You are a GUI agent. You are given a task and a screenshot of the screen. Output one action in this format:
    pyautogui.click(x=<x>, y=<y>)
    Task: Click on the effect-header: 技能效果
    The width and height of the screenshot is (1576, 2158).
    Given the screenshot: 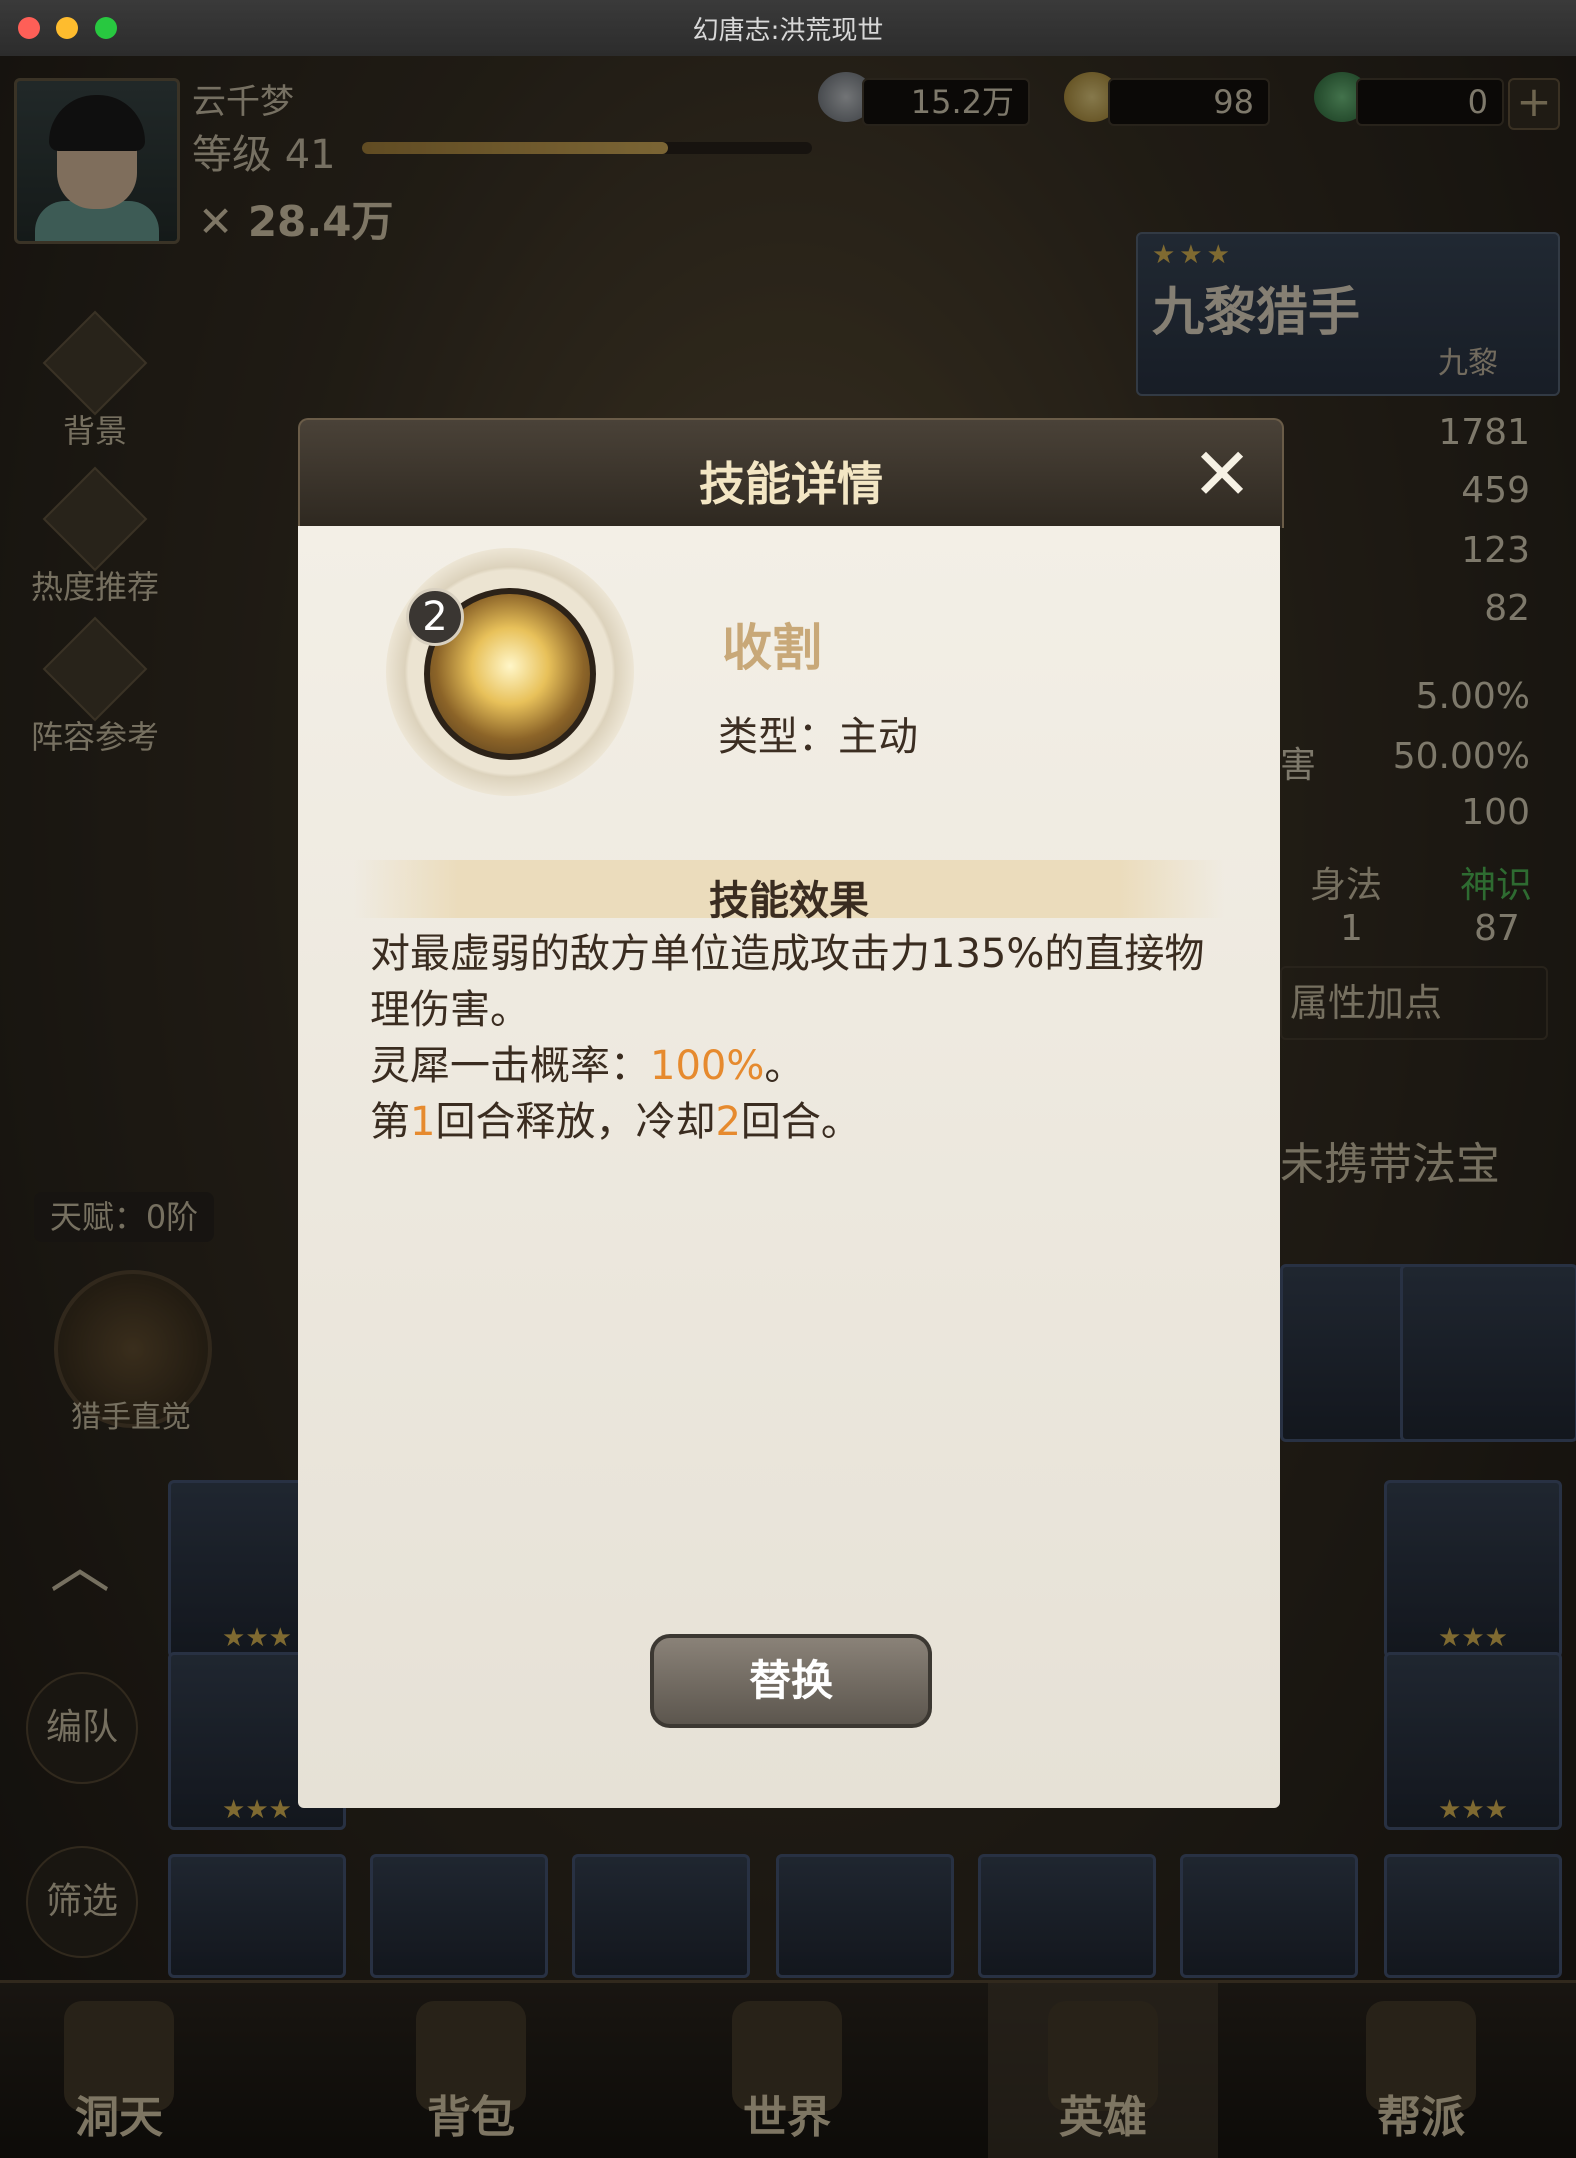 What is the action you would take?
    pyautogui.click(x=789, y=901)
    